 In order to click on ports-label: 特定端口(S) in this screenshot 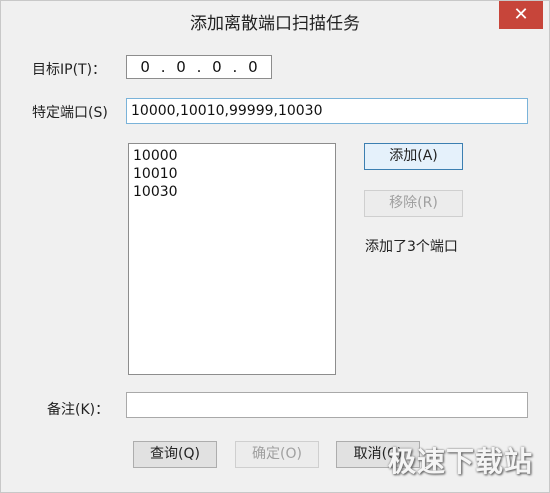, I will do `click(70, 113)`.